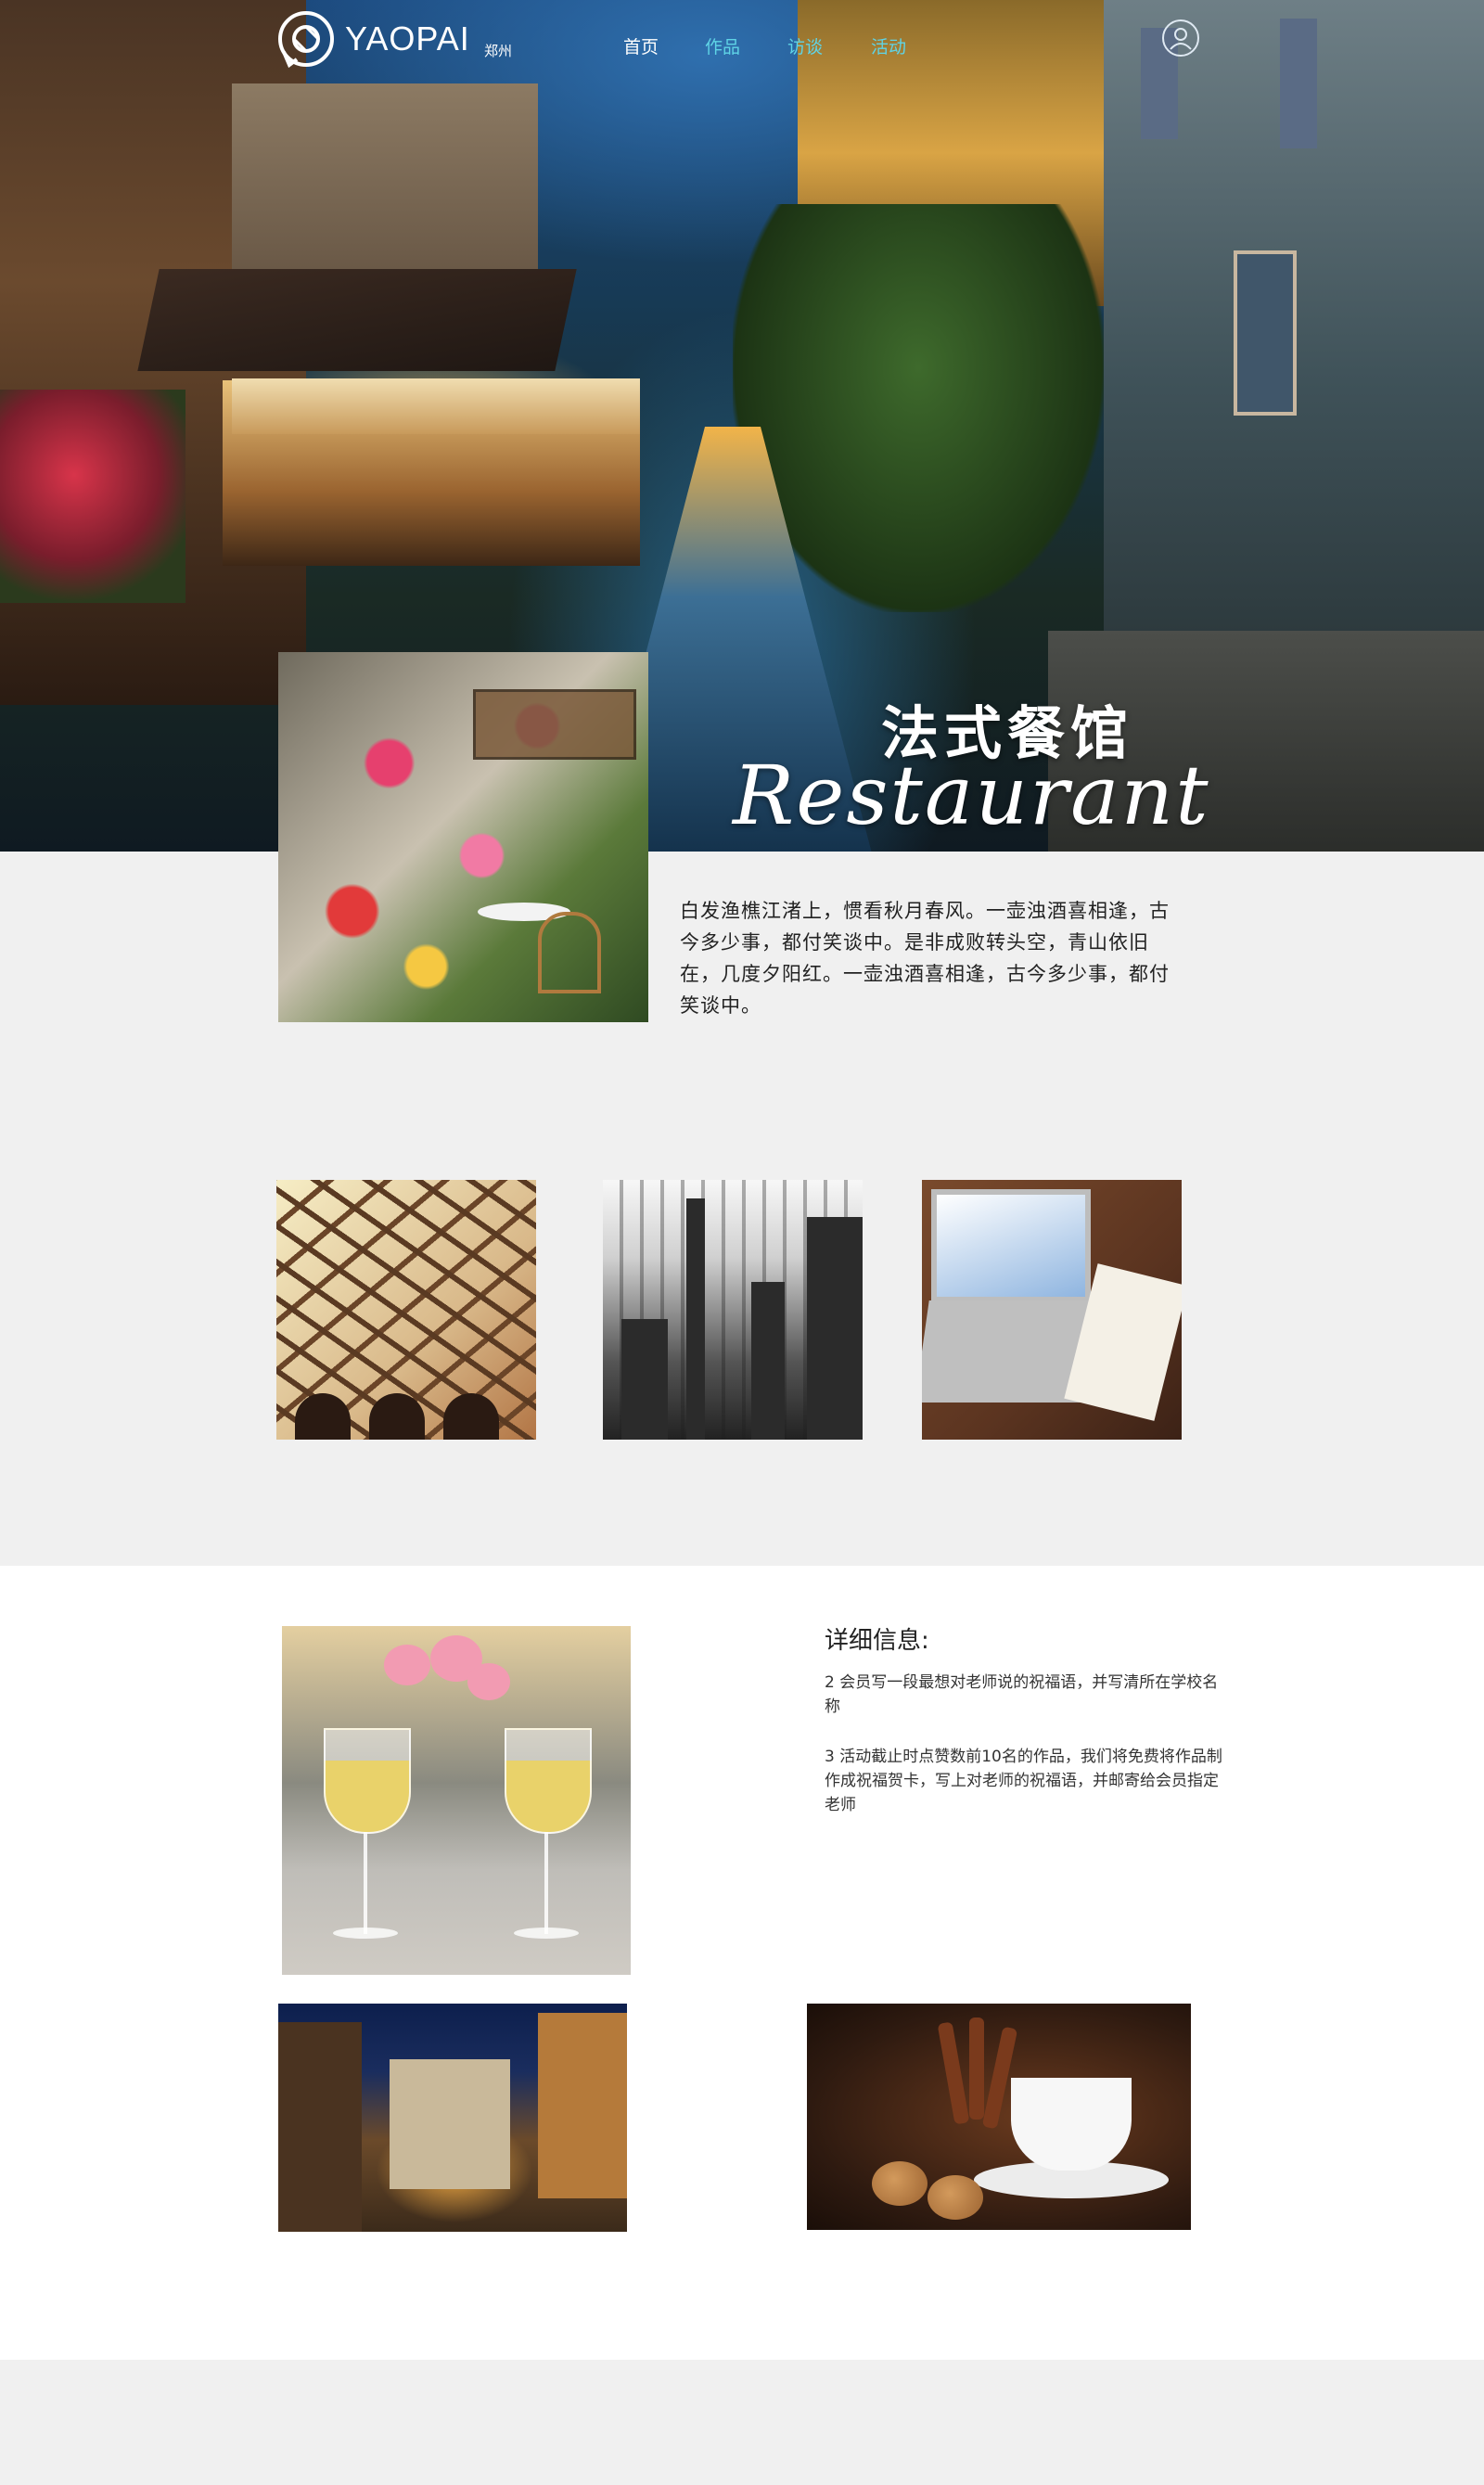 This screenshot has width=1484, height=2485. What do you see at coordinates (498, 51) in the screenshot?
I see `city-label: 郑州` at bounding box center [498, 51].